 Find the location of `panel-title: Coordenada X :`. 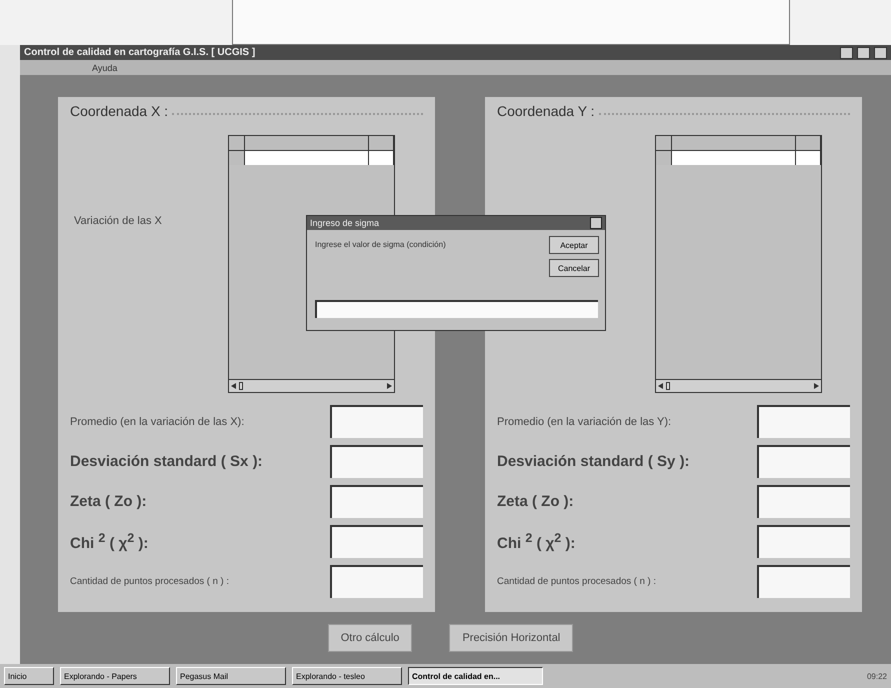

panel-title: Coordenada X : is located at coordinates (119, 111).